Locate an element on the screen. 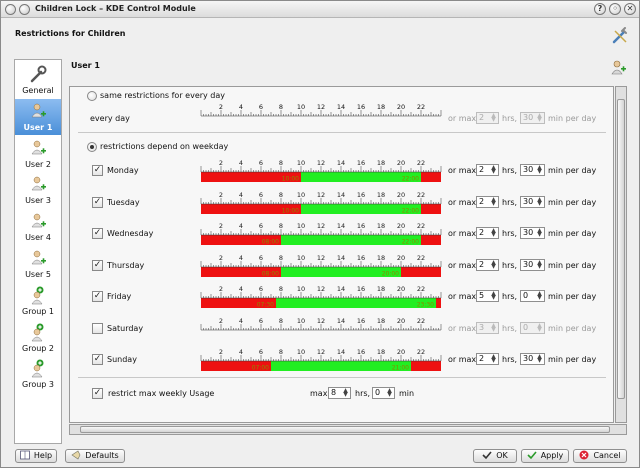 The image size is (640, 468). day-checkbox-sunday: ✓ is located at coordinates (97, 359).